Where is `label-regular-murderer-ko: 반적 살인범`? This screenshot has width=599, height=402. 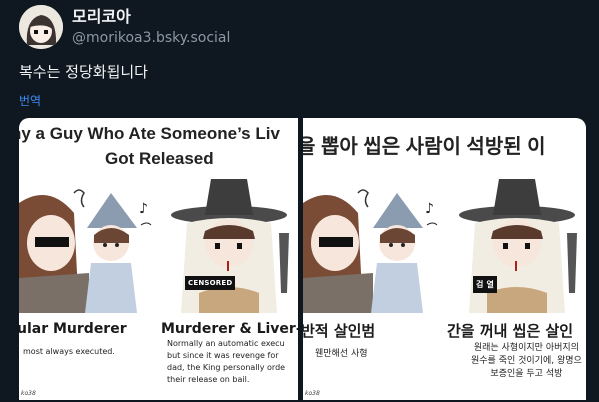 label-regular-murderer-ko: 반적 살인범 is located at coordinates (339, 331).